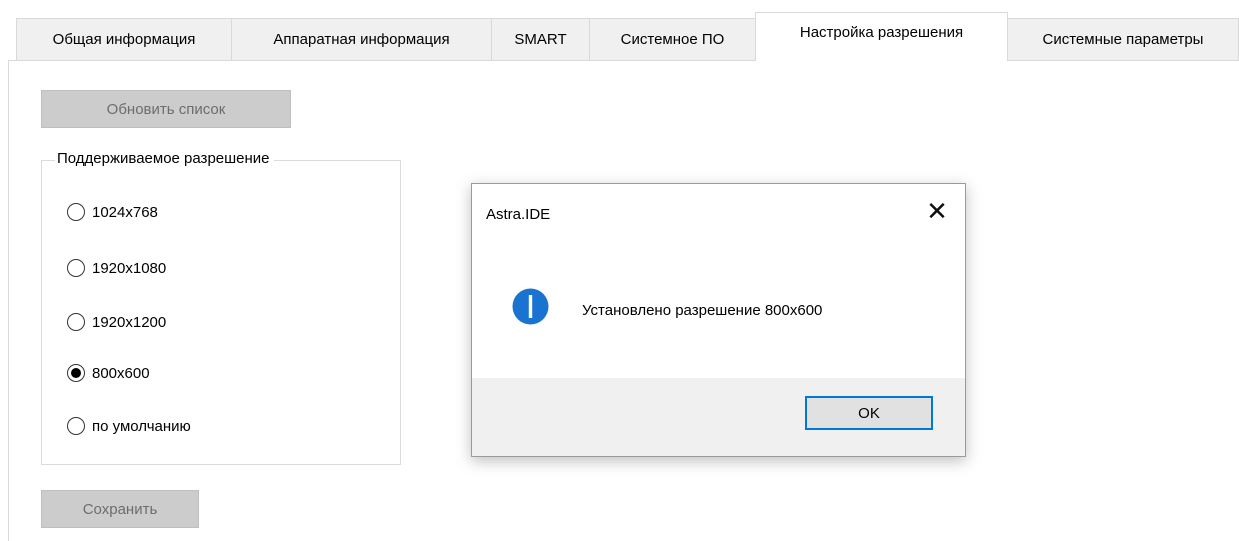  I want to click on radio-label: 1024x768, so click(125, 212).